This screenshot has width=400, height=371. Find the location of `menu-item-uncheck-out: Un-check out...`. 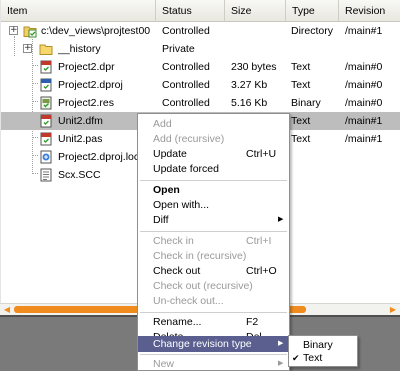

menu-item-uncheck-out: Un-check out... is located at coordinates (213, 301).